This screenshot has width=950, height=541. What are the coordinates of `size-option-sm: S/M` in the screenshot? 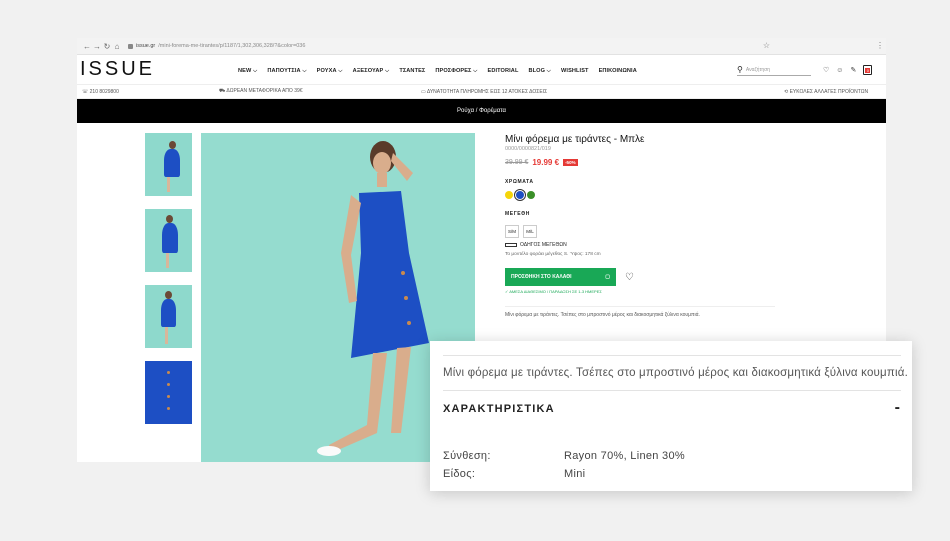 It's located at (512, 231).